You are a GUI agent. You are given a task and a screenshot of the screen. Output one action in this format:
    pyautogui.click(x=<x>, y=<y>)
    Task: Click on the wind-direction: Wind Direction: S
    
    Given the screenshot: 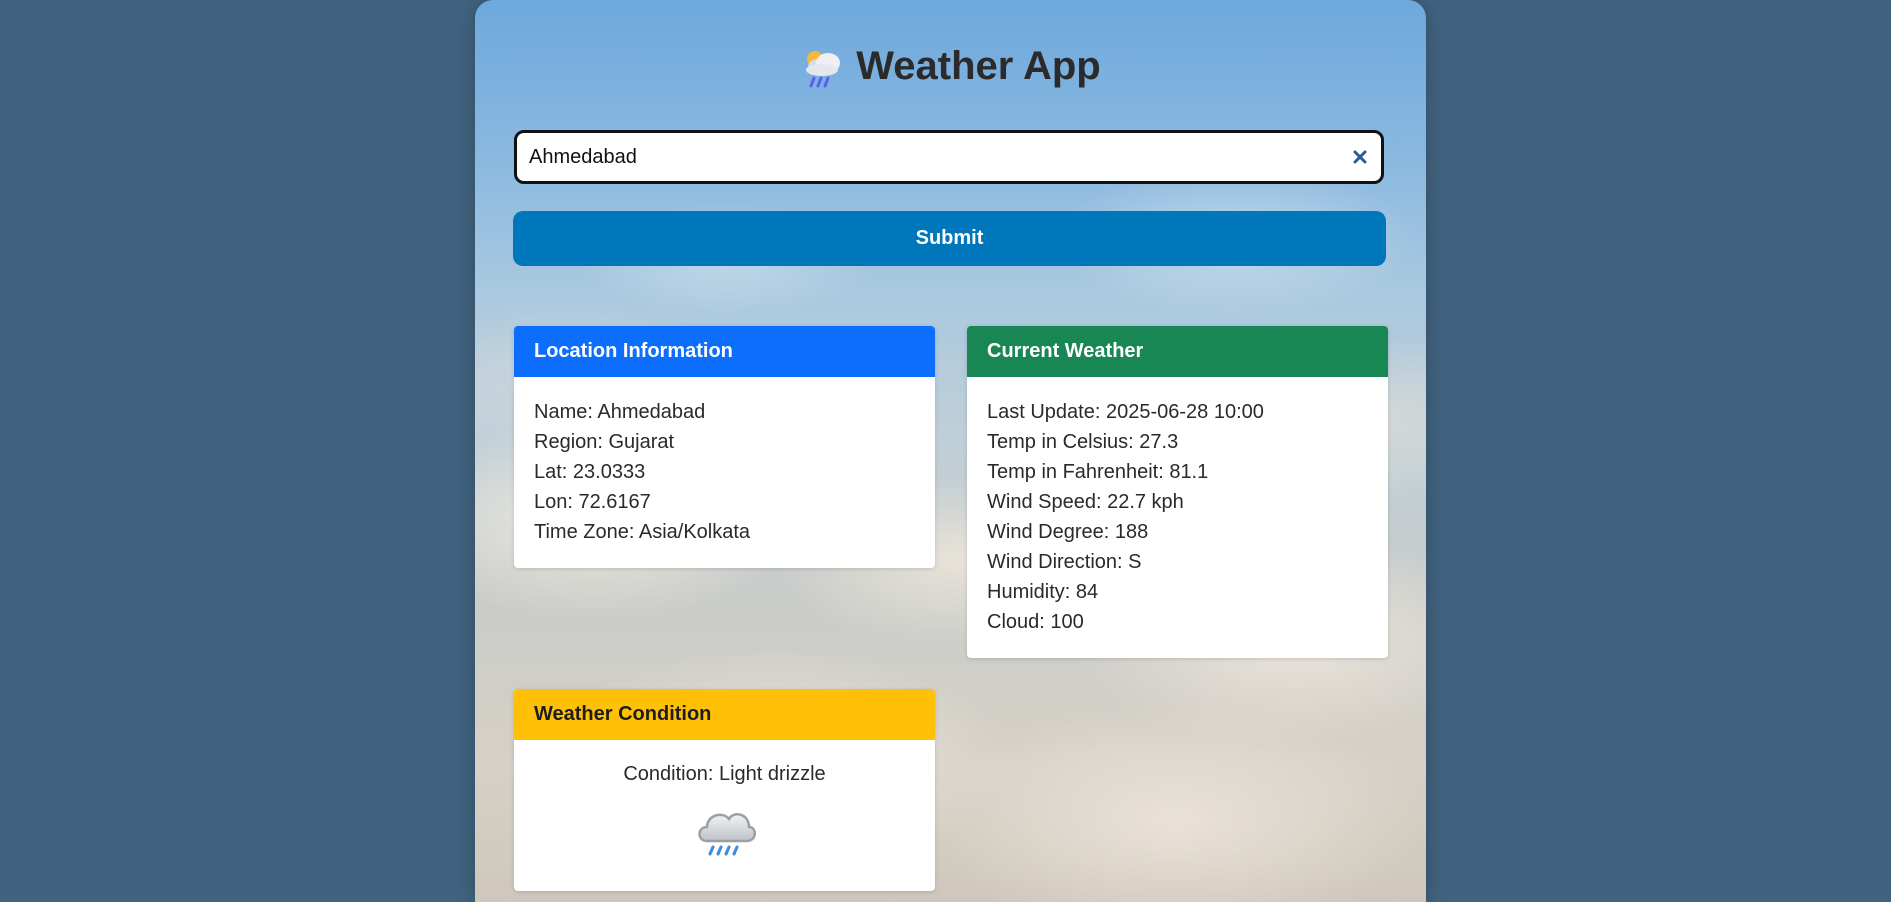 What is the action you would take?
    pyautogui.click(x=1064, y=562)
    